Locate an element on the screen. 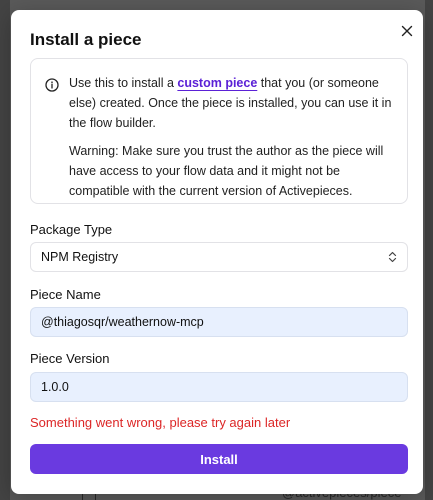 This screenshot has width=433, height=500. background-panel-left is located at coordinates (5, 250).